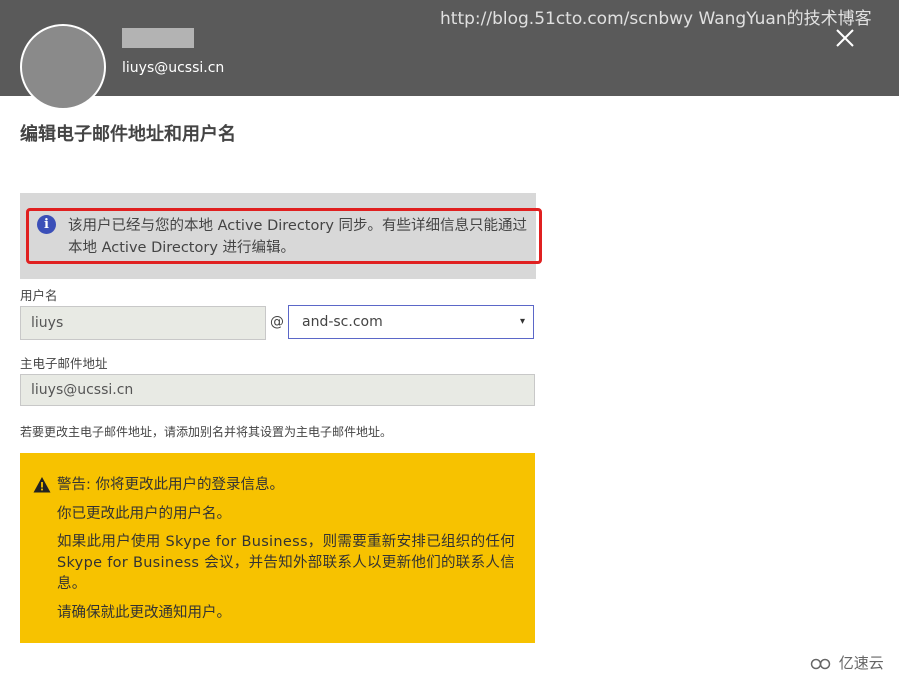 This screenshot has height=674, width=901. What do you see at coordinates (170, 485) in the screenshot?
I see `warning-title: 警告: 你将更改此用户的登录信息。` at bounding box center [170, 485].